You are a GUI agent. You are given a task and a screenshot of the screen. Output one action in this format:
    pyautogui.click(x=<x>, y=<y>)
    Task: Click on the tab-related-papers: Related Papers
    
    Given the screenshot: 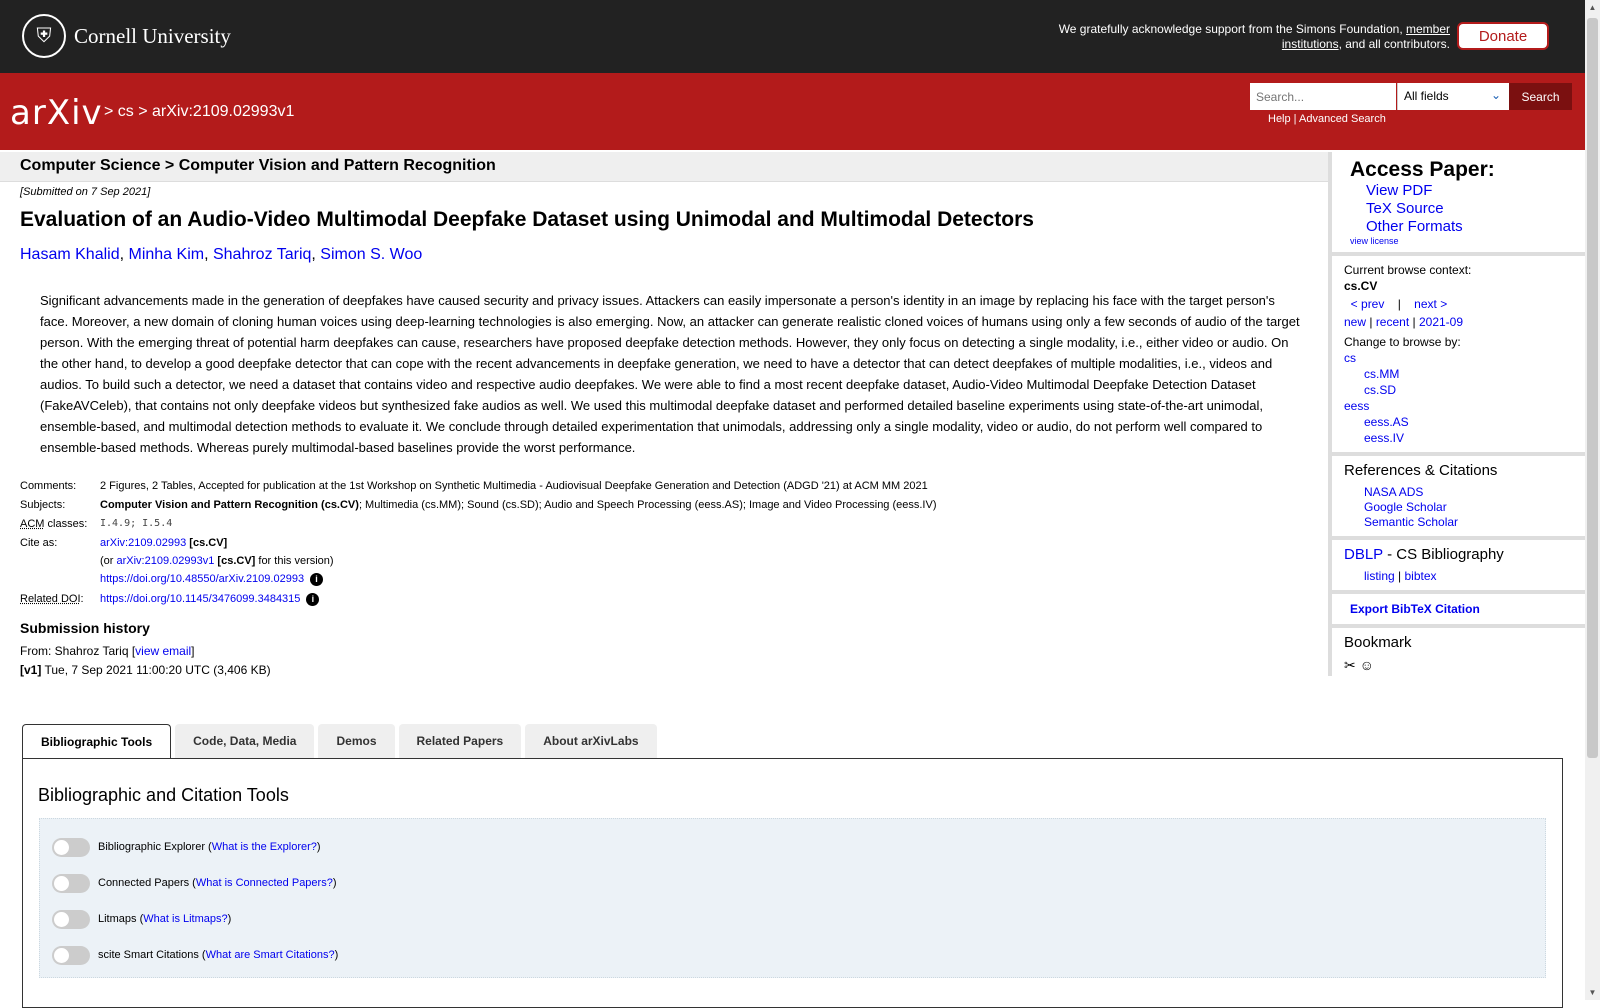 What is the action you would take?
    pyautogui.click(x=460, y=741)
    